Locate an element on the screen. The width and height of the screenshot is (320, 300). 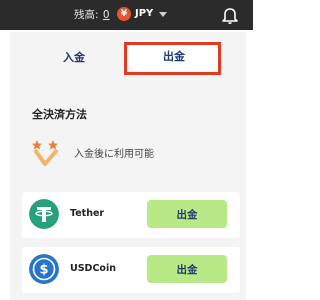
balance-label: 残高: is located at coordinates (86, 15).